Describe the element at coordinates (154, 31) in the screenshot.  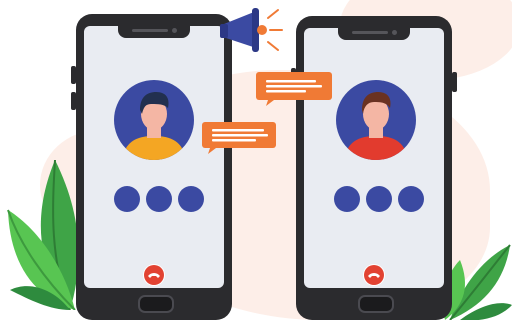
I see `left-phone-notch` at that location.